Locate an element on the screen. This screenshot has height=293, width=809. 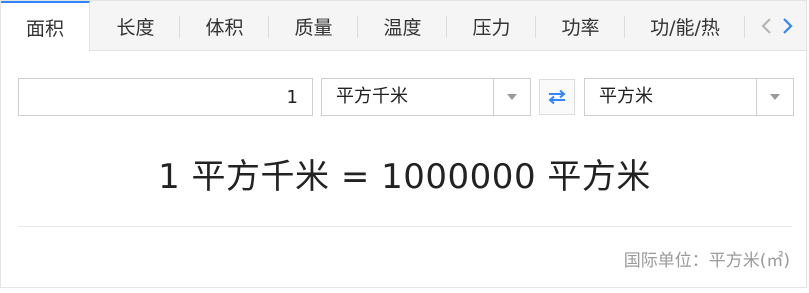
si-unit-note: 国际单位：平方米(㎡) is located at coordinates (706, 261).